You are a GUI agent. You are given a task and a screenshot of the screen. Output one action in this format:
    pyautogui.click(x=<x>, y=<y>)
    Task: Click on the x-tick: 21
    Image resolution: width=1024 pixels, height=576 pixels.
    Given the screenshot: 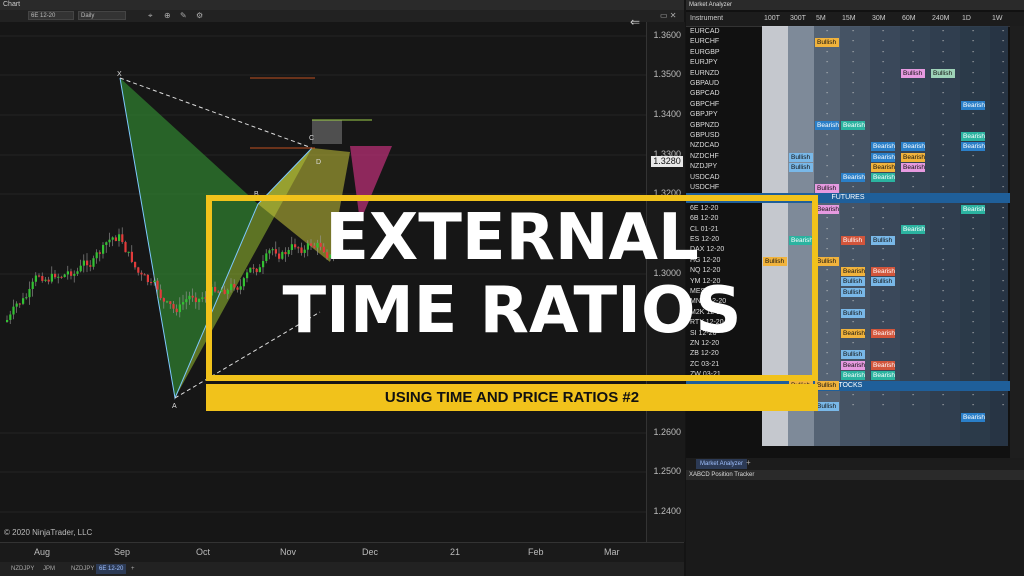 What is the action you would take?
    pyautogui.click(x=455, y=552)
    